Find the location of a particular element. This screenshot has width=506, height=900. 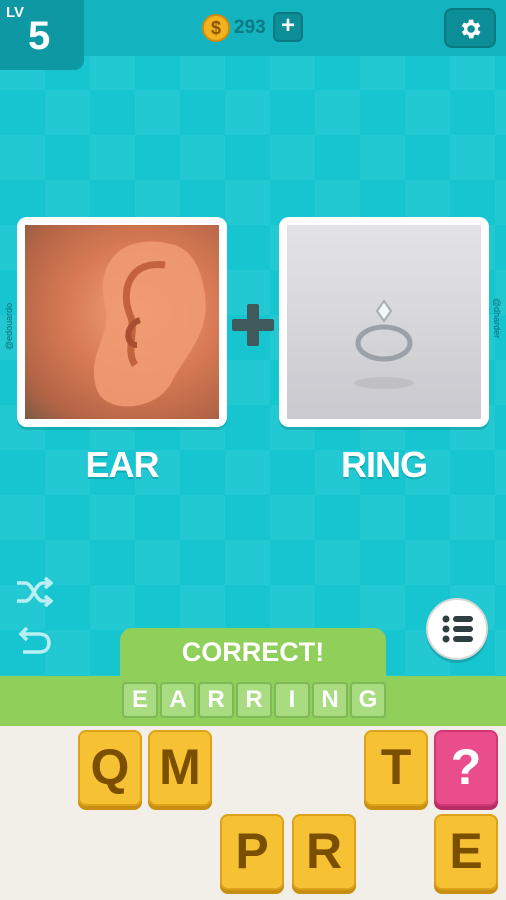

ring-photo is located at coordinates (384, 322).